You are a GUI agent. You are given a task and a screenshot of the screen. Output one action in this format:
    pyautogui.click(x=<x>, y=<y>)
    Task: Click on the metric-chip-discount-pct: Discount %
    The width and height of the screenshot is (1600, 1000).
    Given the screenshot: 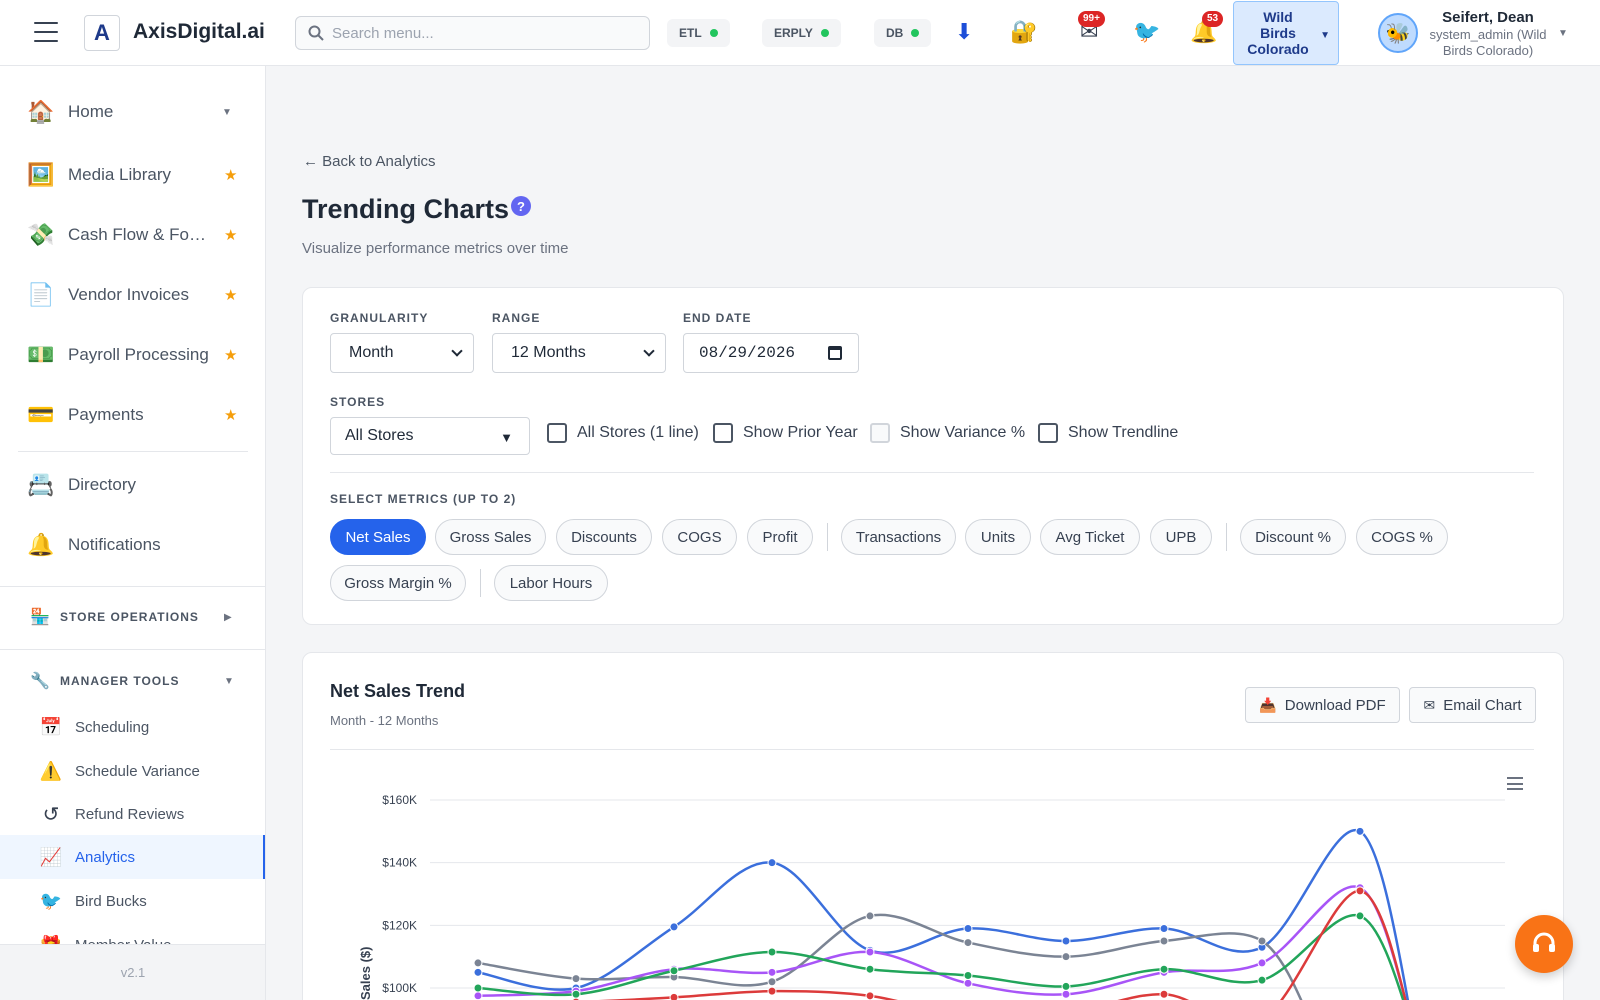 What is the action you would take?
    pyautogui.click(x=1293, y=537)
    